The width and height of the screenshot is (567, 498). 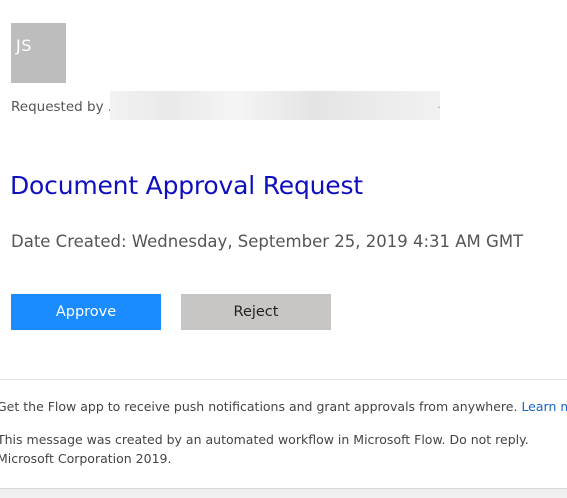 I want to click on redacted-requester-name, so click(x=275, y=105).